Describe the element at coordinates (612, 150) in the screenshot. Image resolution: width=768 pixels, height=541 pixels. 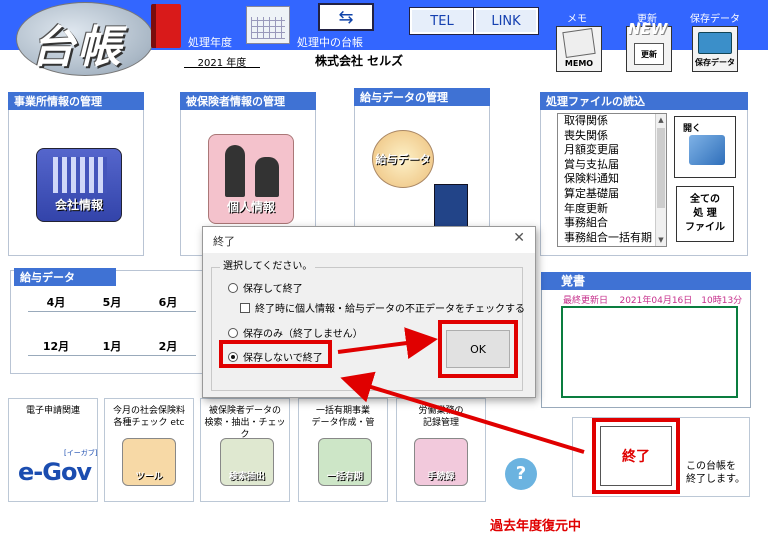
I see `list-item: 月額変更届` at that location.